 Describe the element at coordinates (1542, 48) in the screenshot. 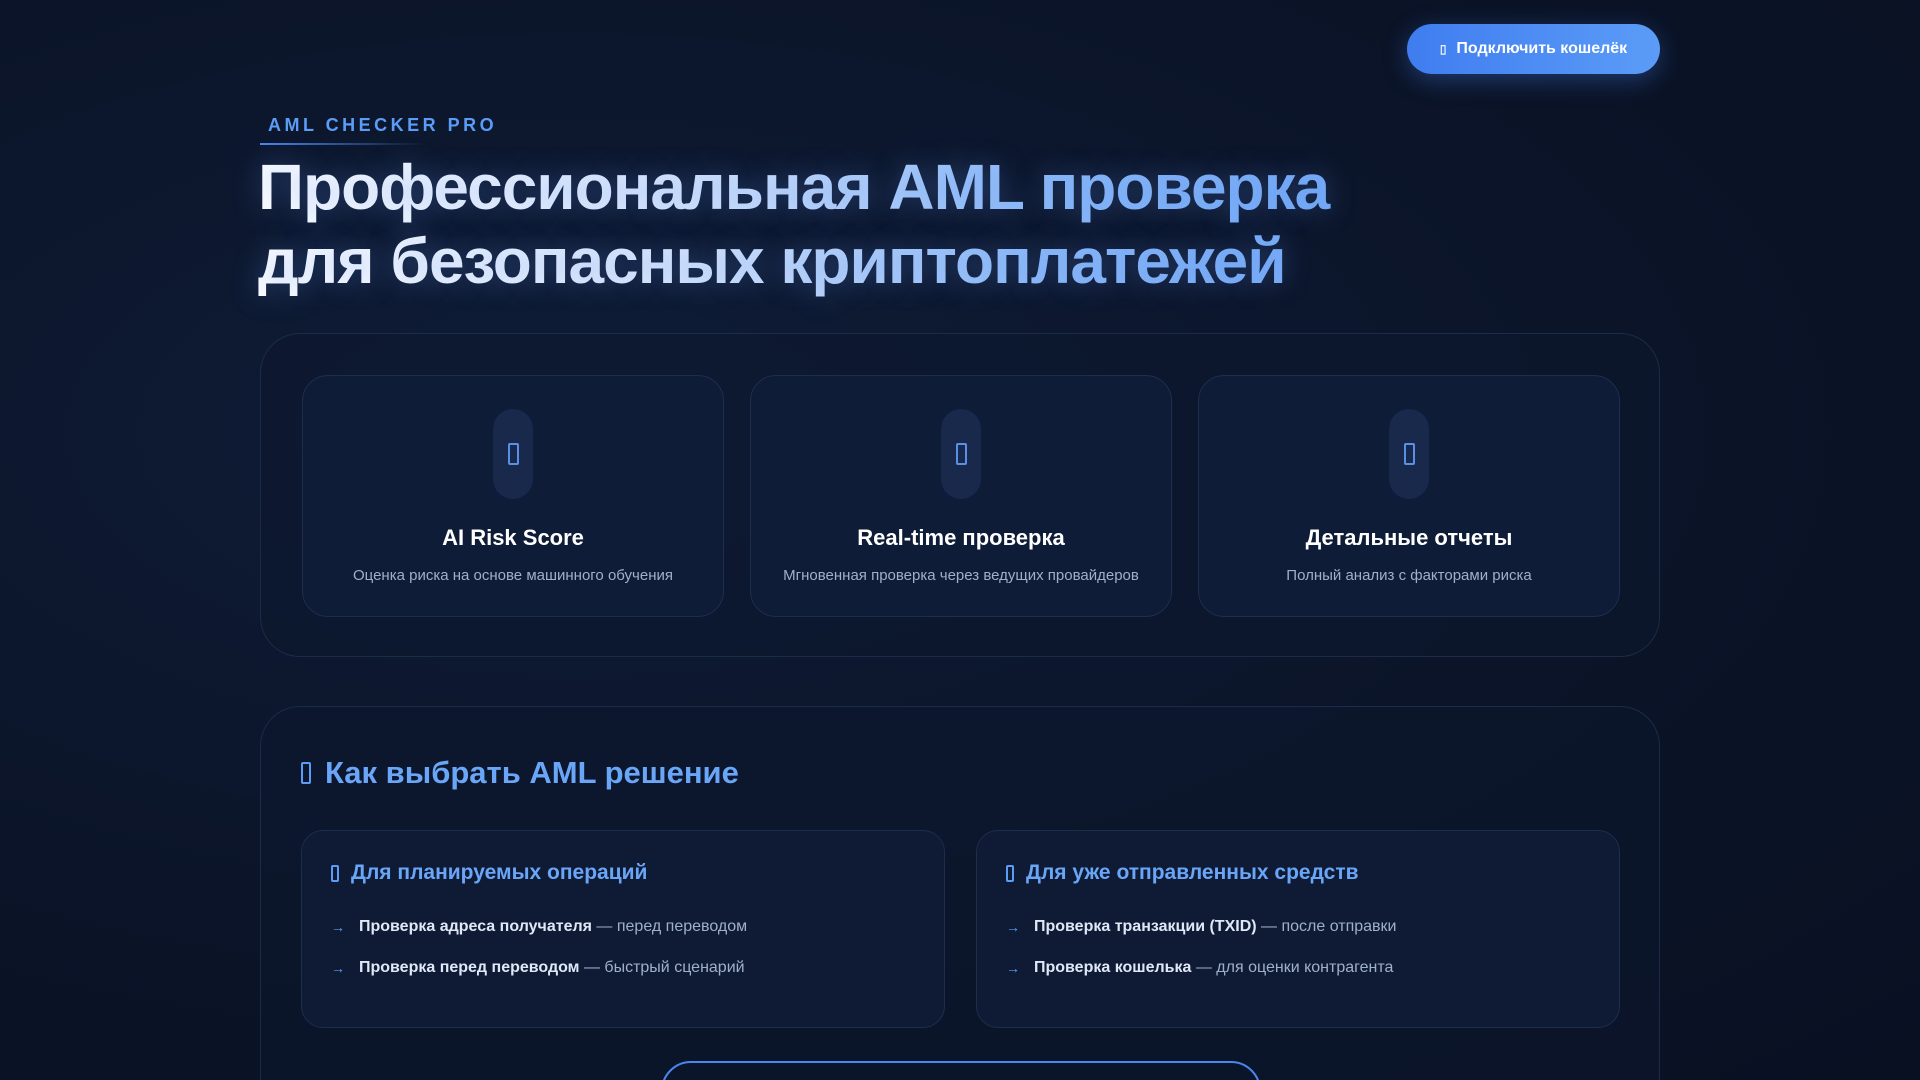

I see `connect-wallet-label: Подключить кошелёк` at that location.